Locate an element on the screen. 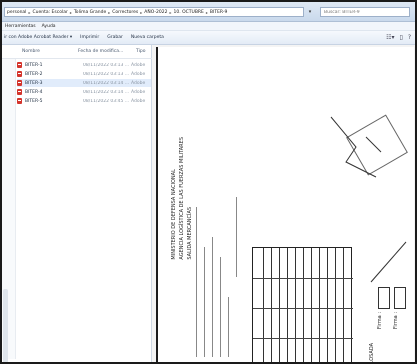  preview-pane-icon: ▯ is located at coordinates (401, 37).